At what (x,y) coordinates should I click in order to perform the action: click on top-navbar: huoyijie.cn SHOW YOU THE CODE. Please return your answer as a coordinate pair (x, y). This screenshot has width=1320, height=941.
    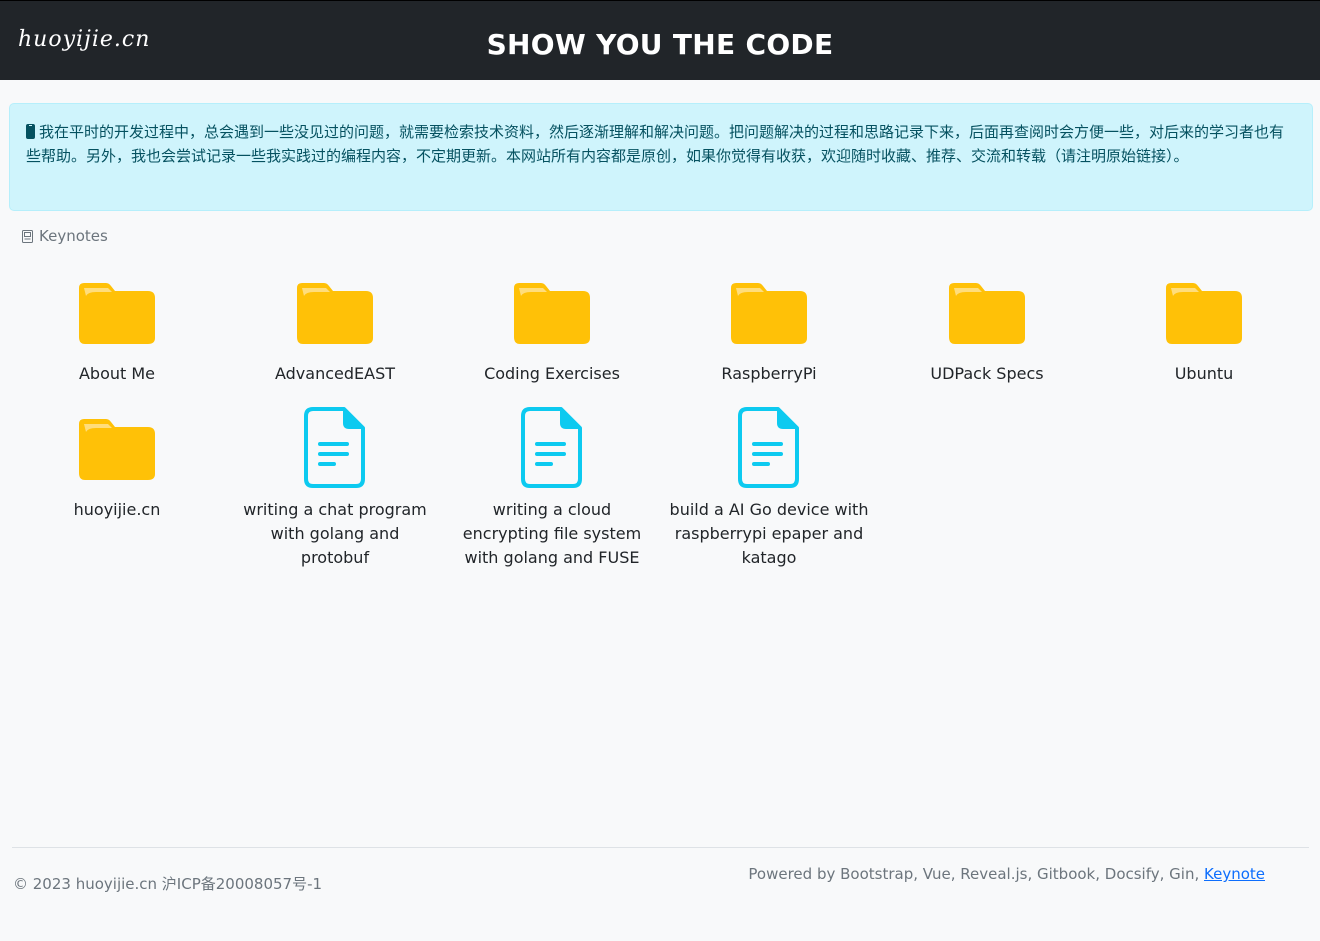
    Looking at the image, I should click on (660, 40).